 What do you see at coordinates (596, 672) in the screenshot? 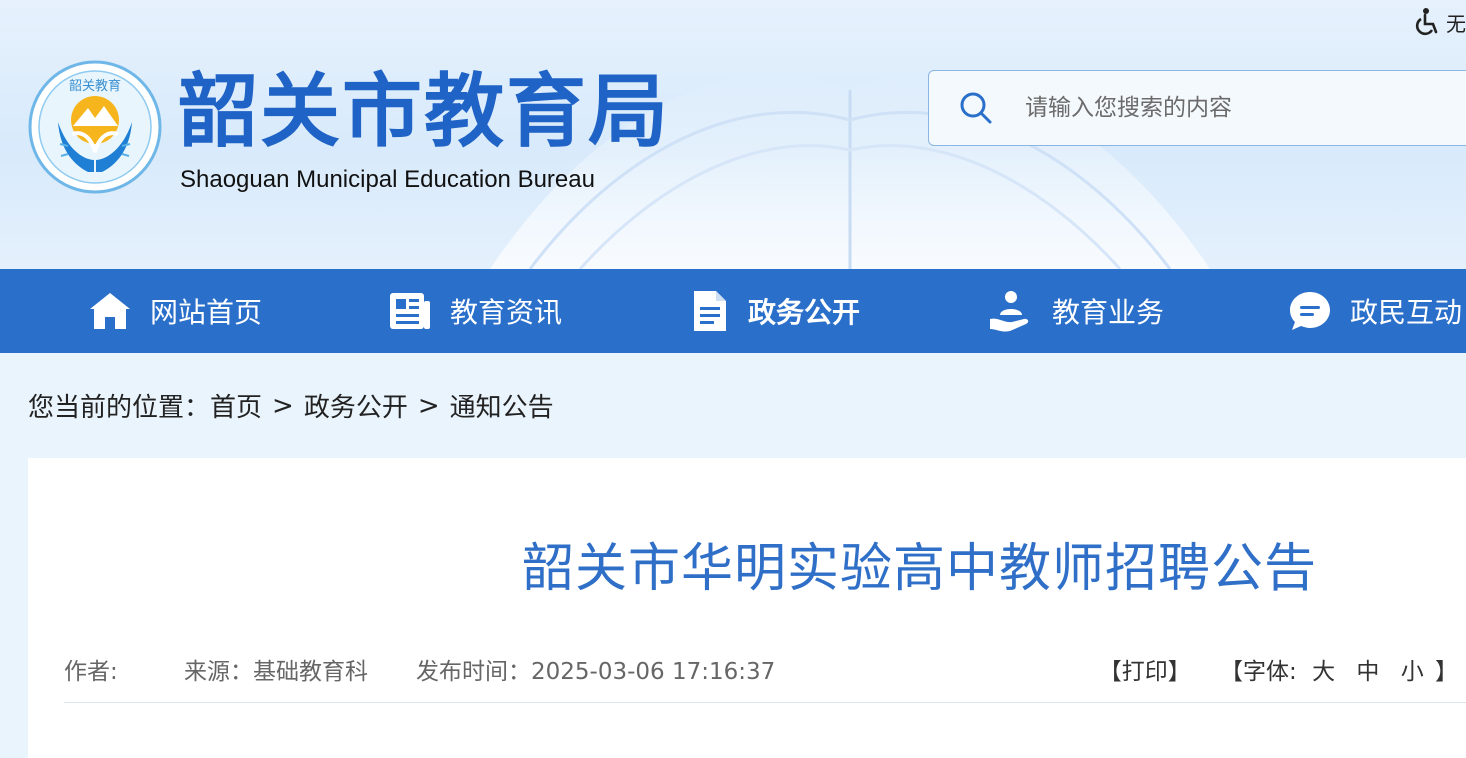
I see `article-publish-time: 发布时间：2025-03-06 17:16:37` at bounding box center [596, 672].